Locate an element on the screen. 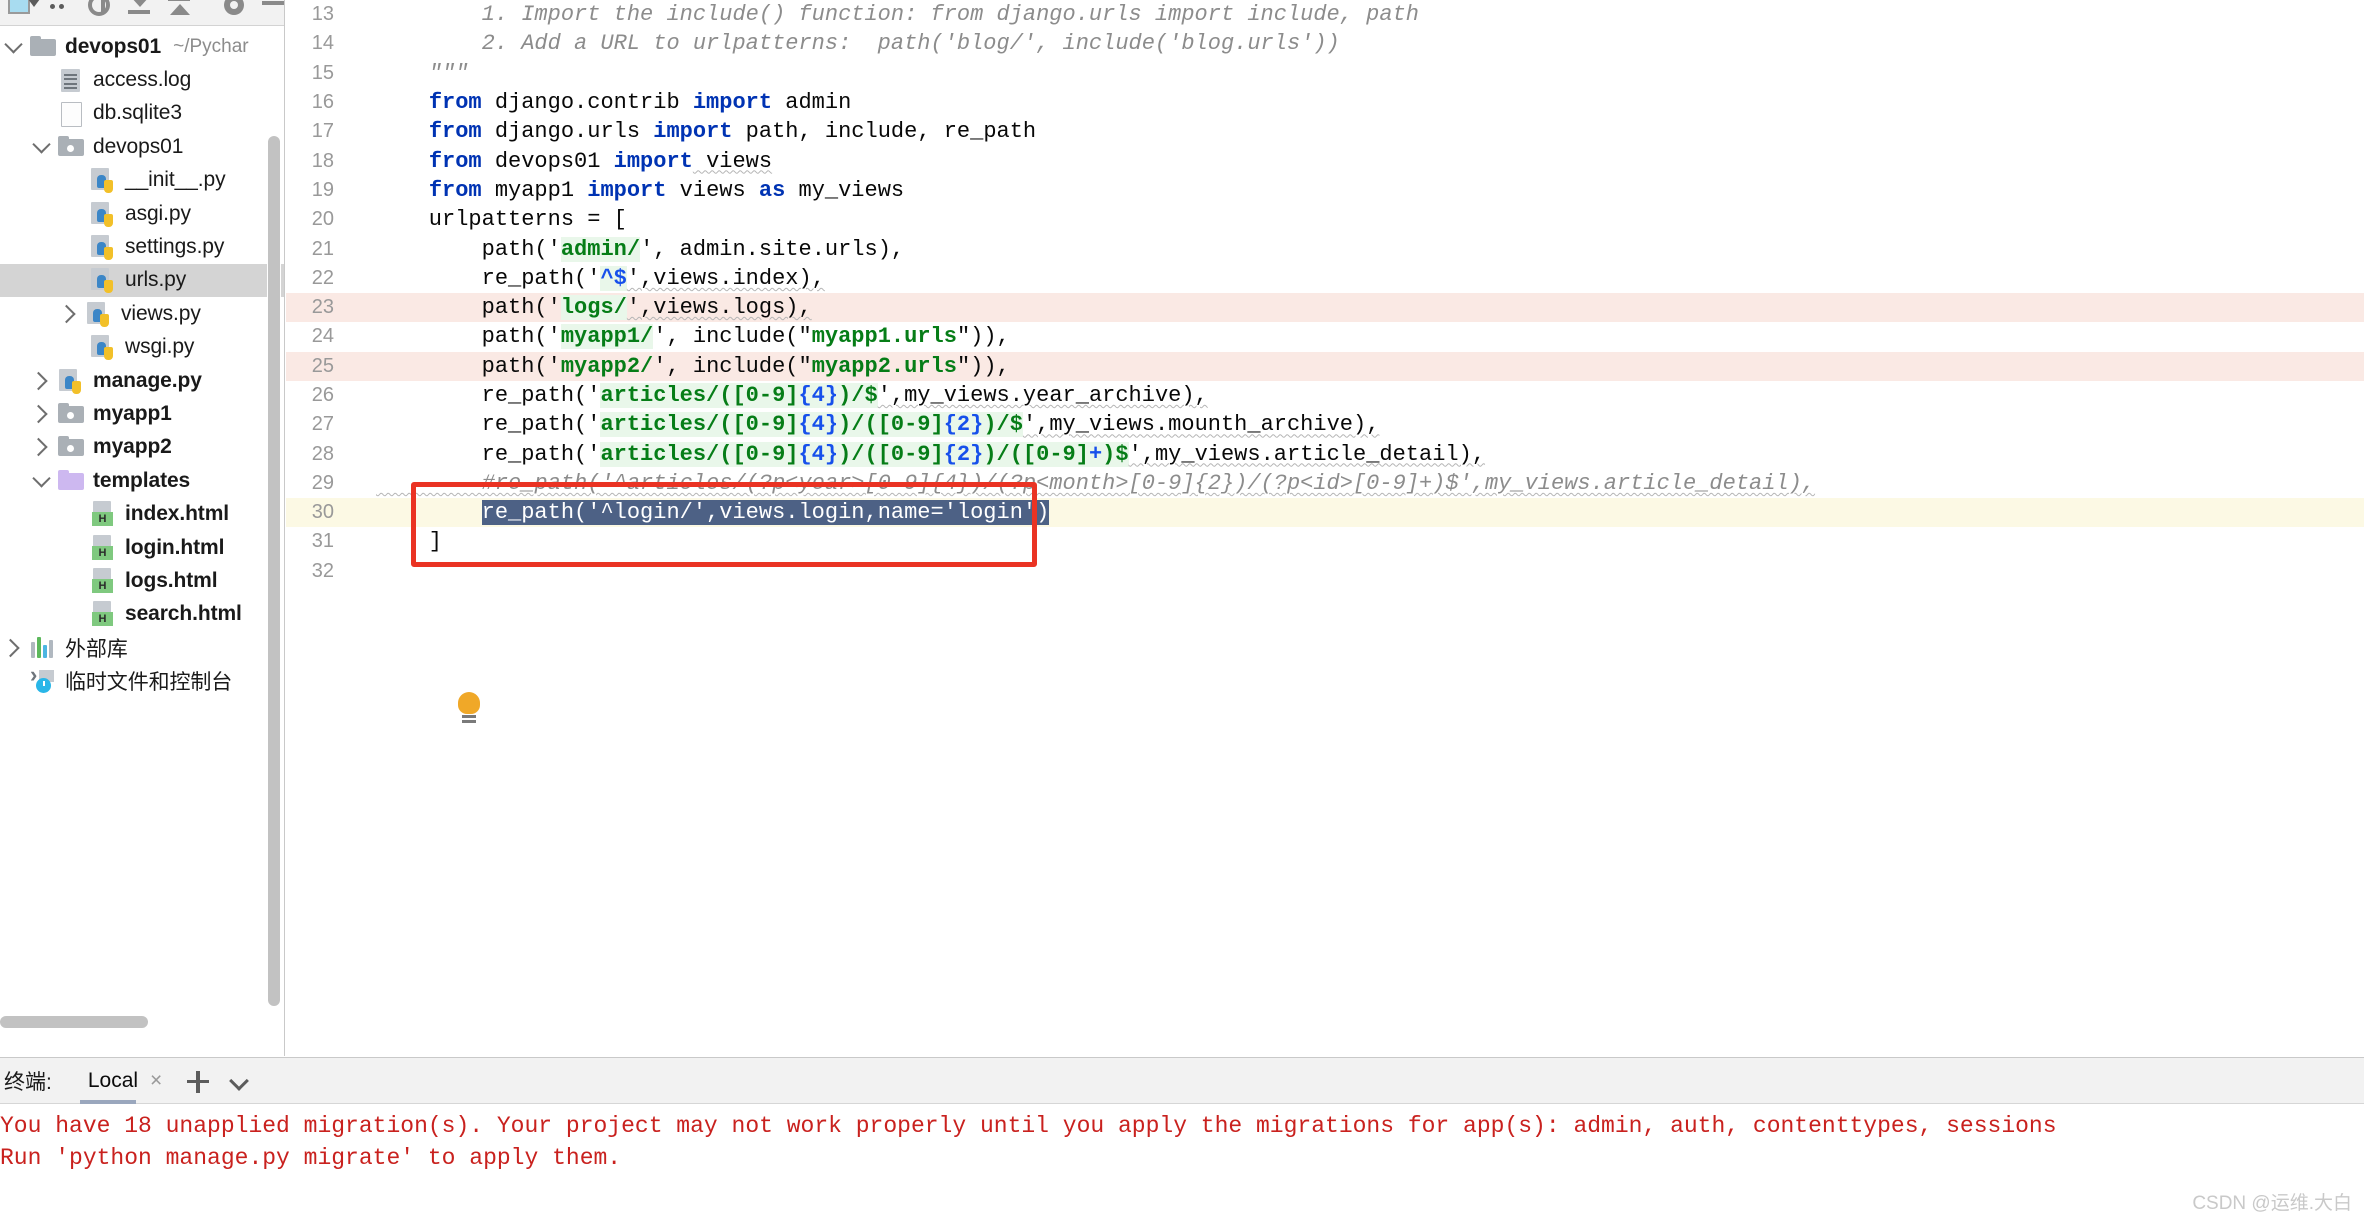 The image size is (2364, 1222). terminal-tab-local: Local × is located at coordinates (125, 1080).